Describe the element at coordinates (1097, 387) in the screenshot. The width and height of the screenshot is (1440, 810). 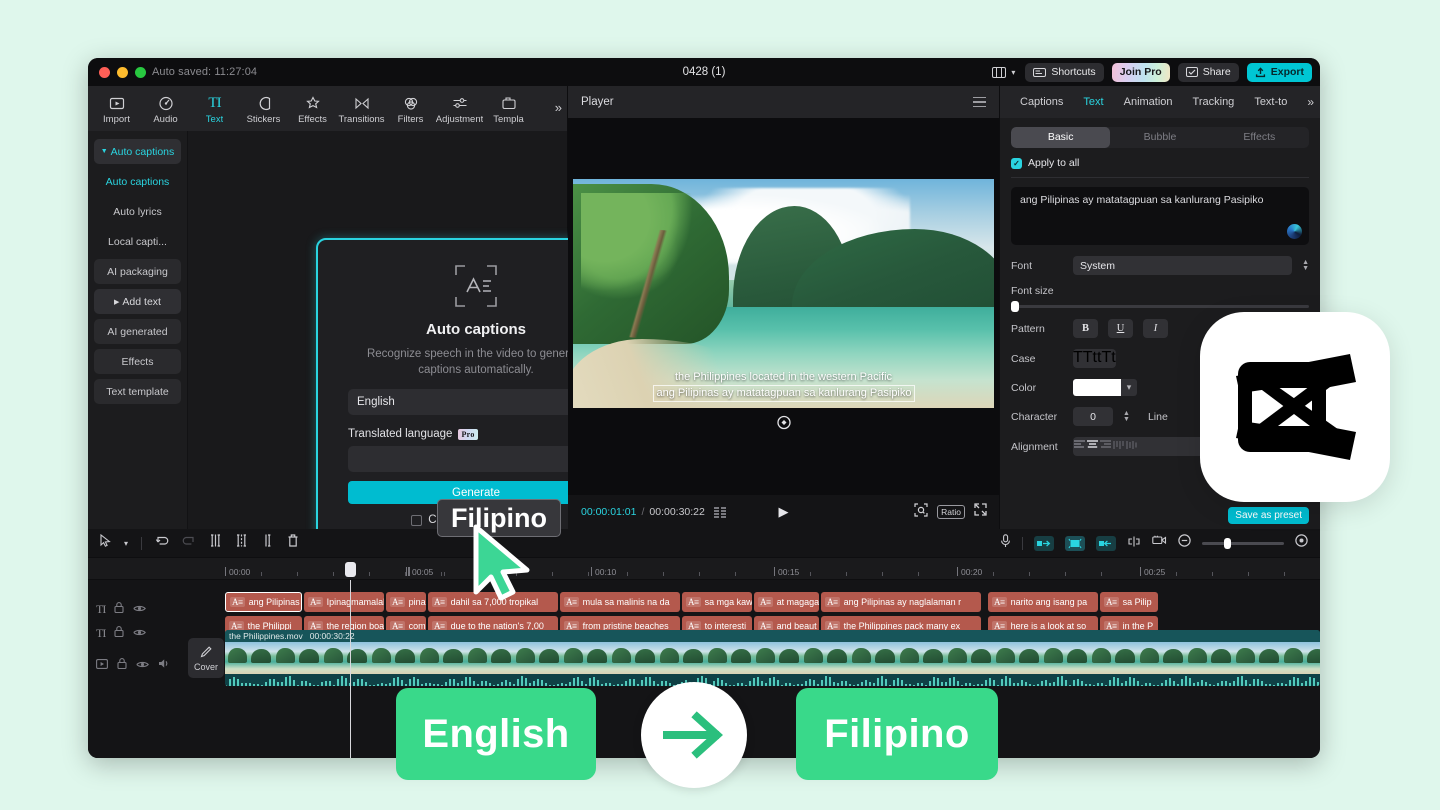
I see `color-swatch` at that location.